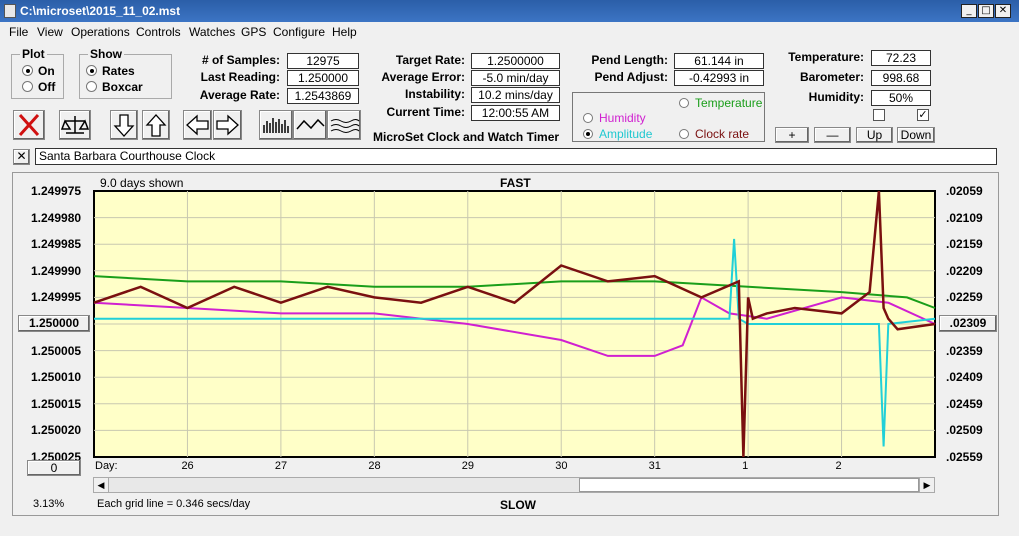 This screenshot has width=1019, height=536. What do you see at coordinates (964, 297) in the screenshot?
I see `y-tick-right: .02259` at bounding box center [964, 297].